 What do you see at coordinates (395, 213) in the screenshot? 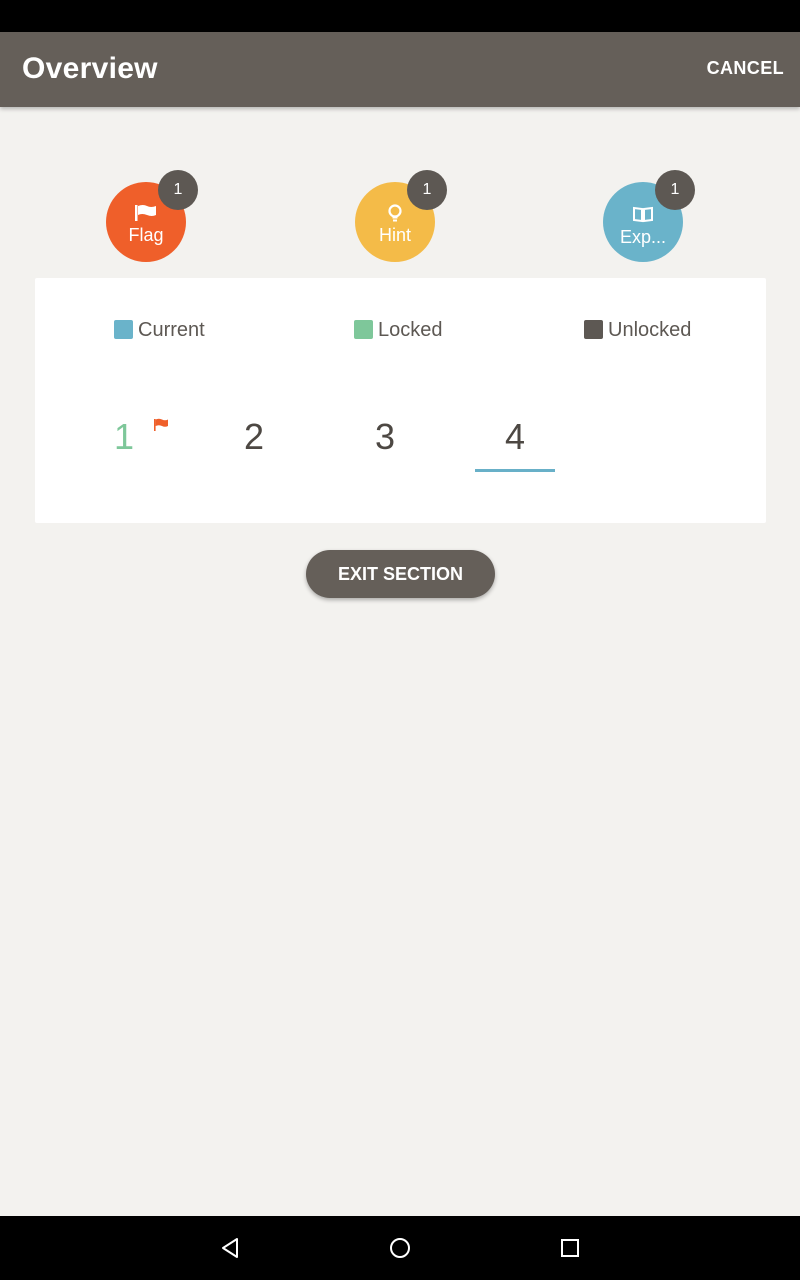
I see `lightbulb-icon` at bounding box center [395, 213].